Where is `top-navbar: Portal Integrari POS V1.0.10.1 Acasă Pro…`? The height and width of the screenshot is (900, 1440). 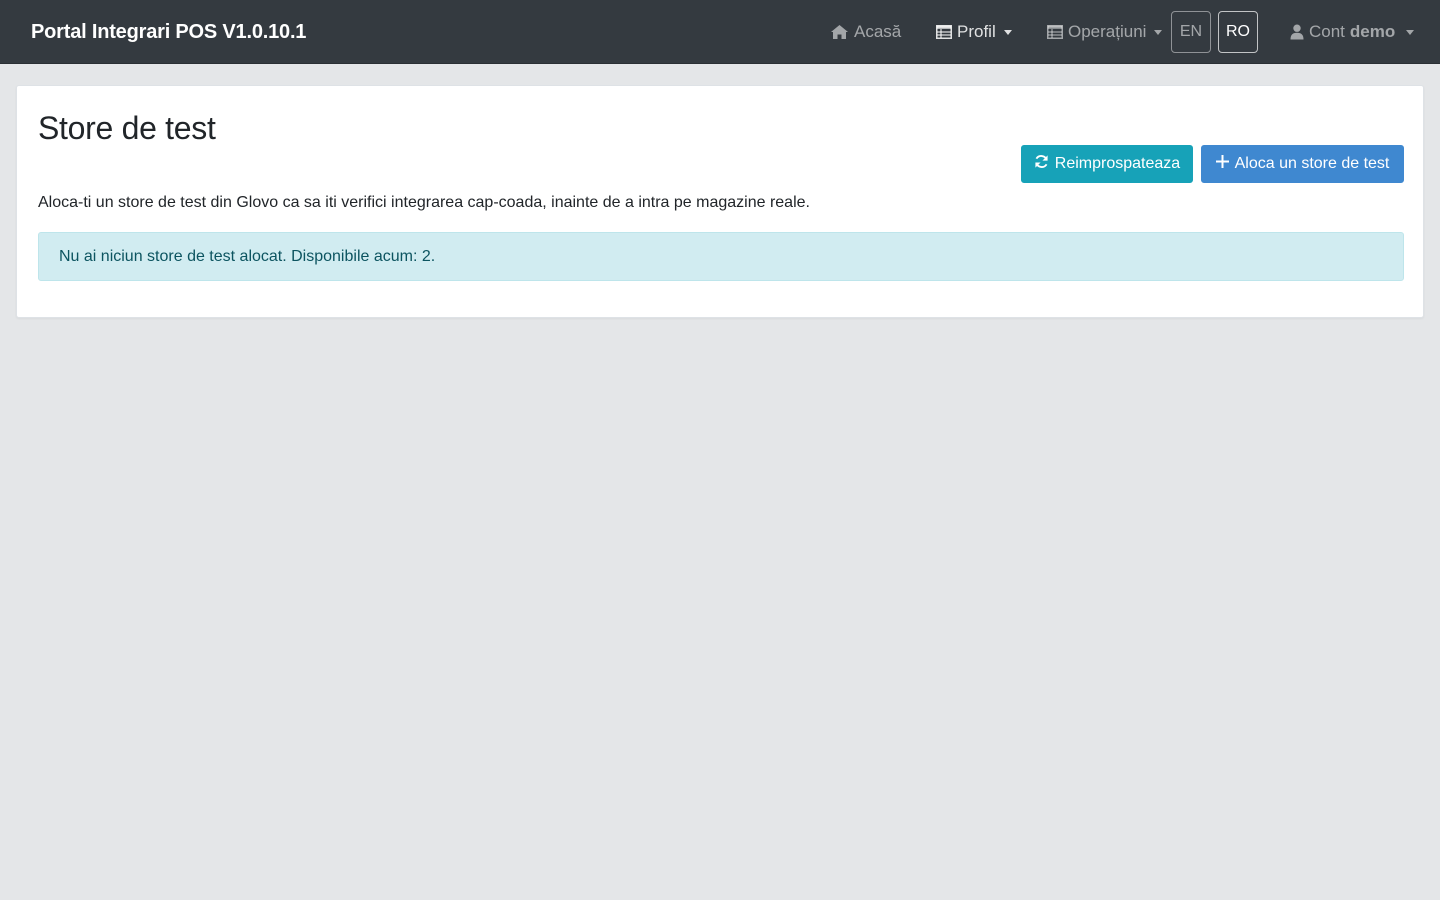 top-navbar: Portal Integrari POS V1.0.10.1 Acasă Pro… is located at coordinates (720, 32).